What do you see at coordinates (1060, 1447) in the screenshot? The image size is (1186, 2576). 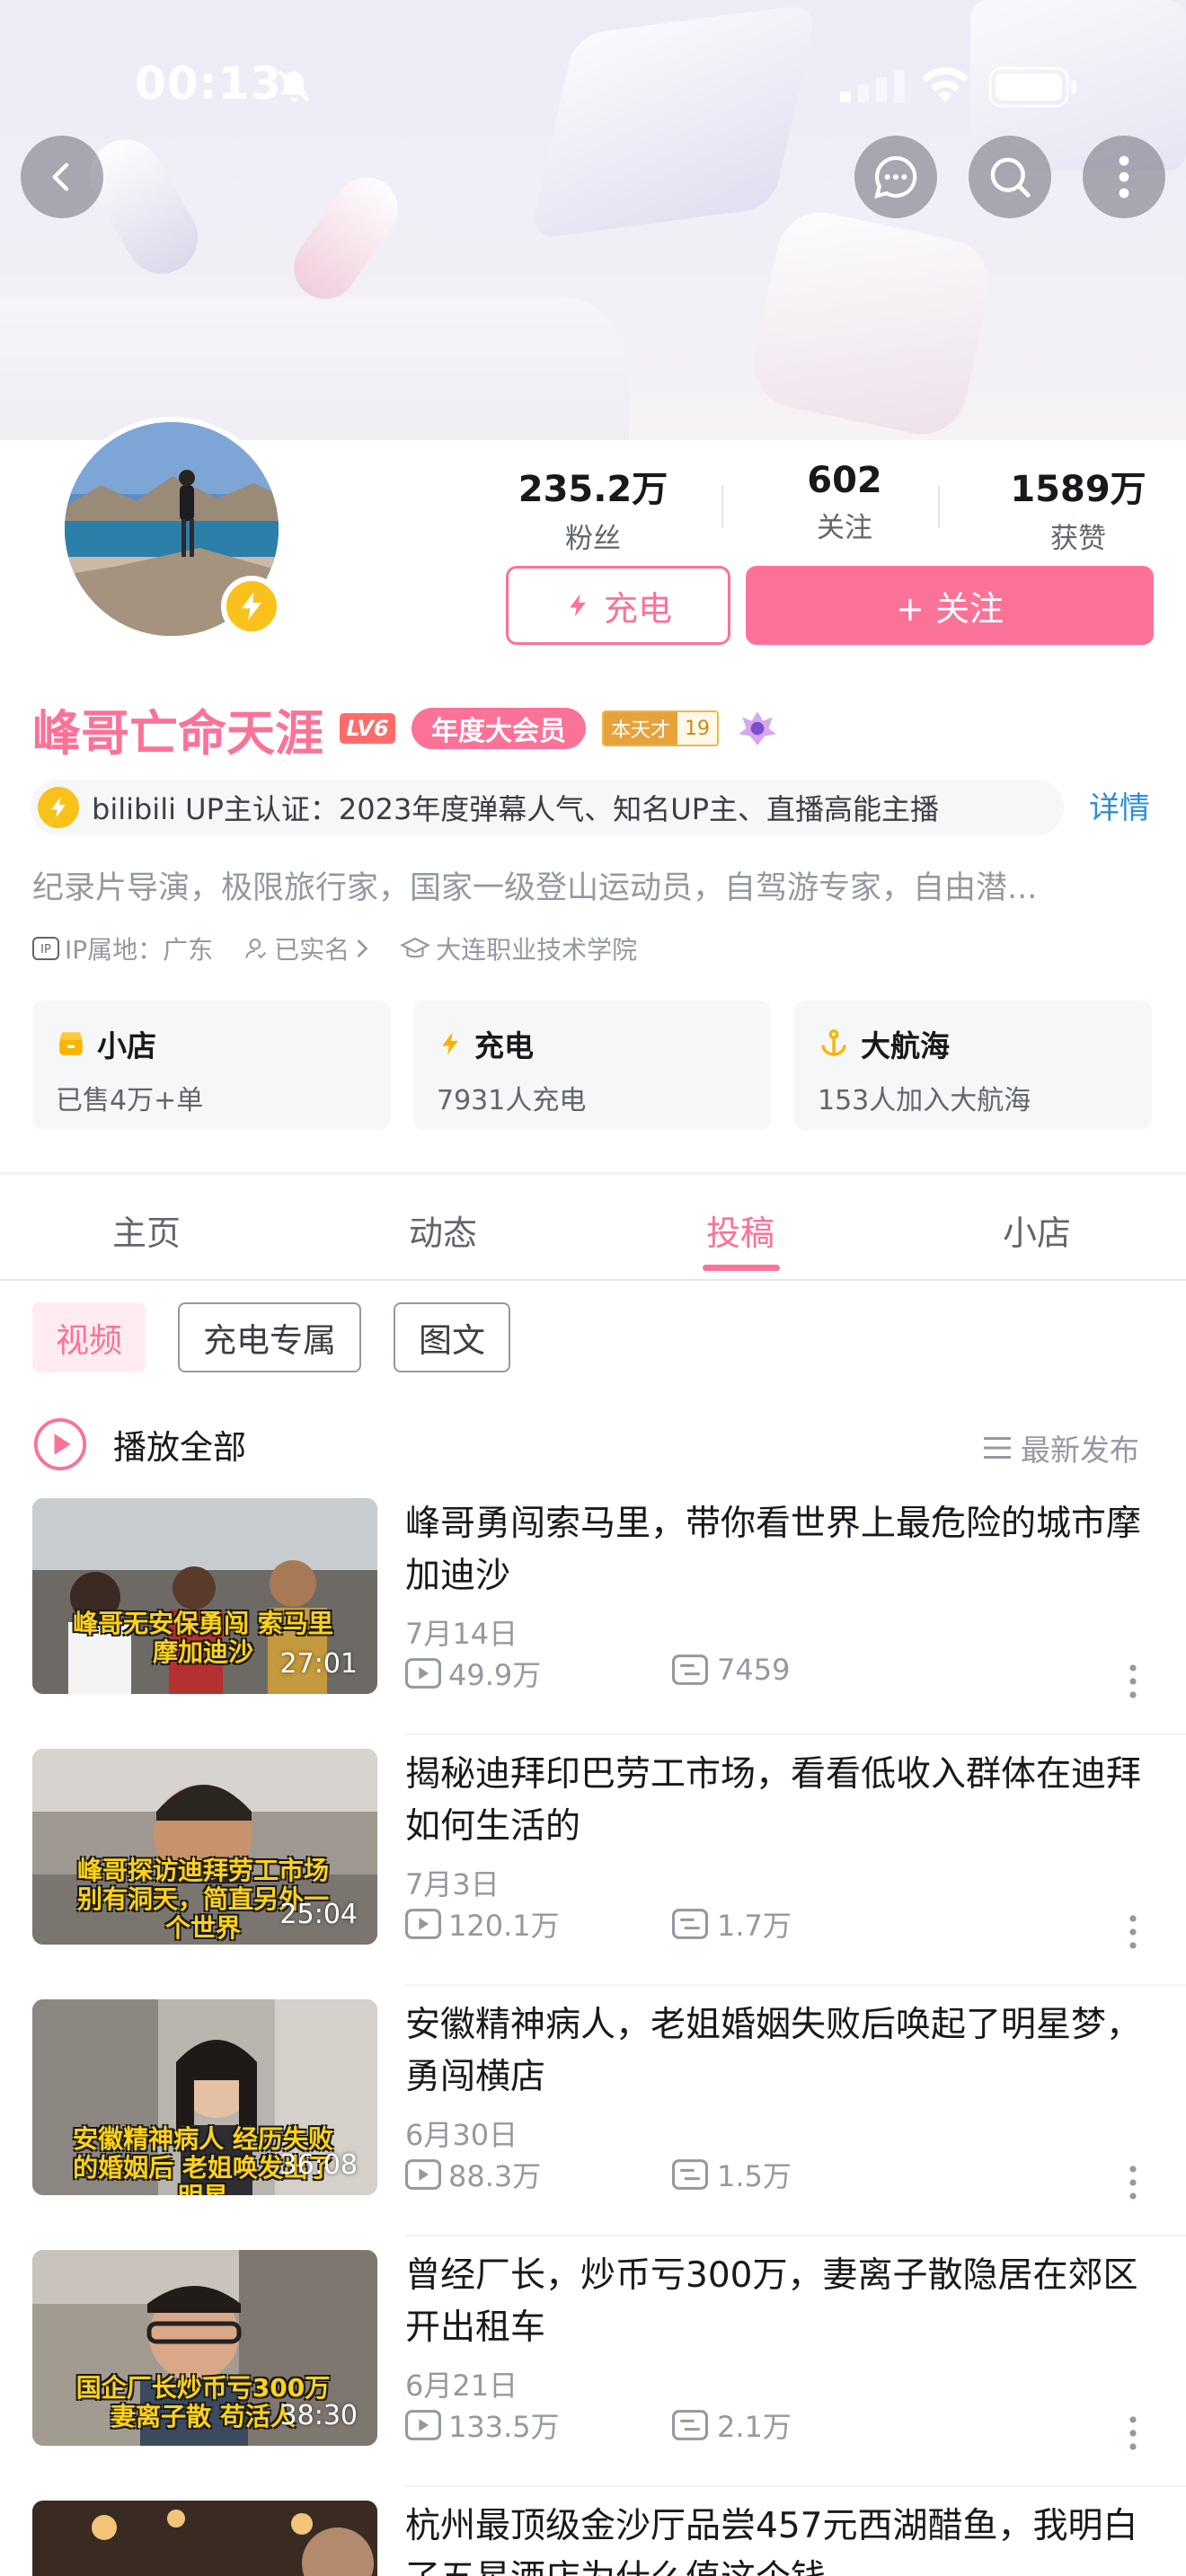 I see `sort-button: 最新发布` at bounding box center [1060, 1447].